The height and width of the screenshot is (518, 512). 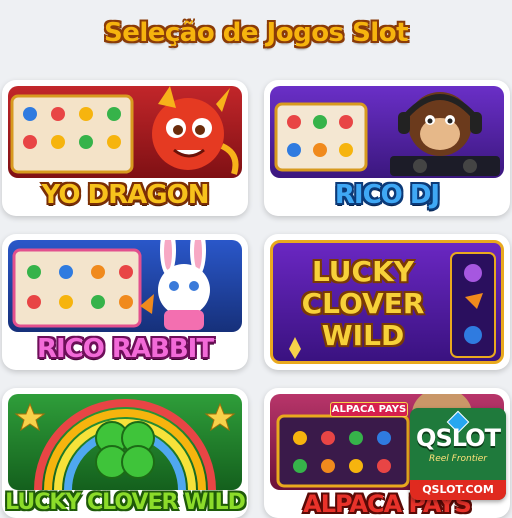 What do you see at coordinates (369, 409) in the screenshot?
I see `alpaca-art-banner: ALPACA PAYS` at bounding box center [369, 409].